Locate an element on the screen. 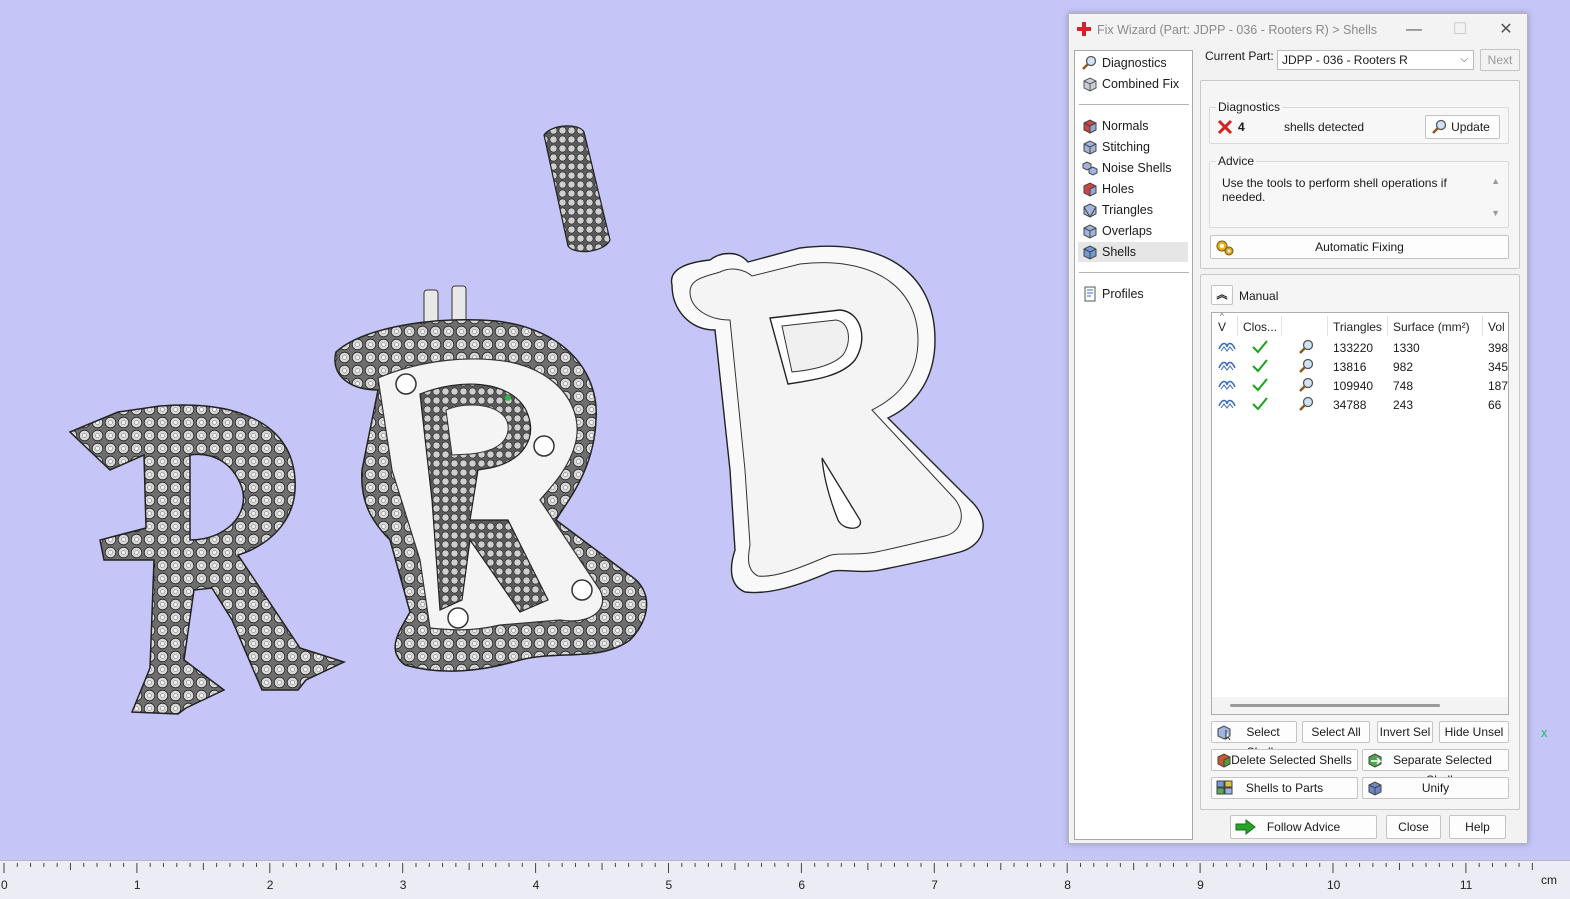 Image resolution: width=1570 pixels, height=899 pixels. current-part-label: Current Part: is located at coordinates (1239, 56).